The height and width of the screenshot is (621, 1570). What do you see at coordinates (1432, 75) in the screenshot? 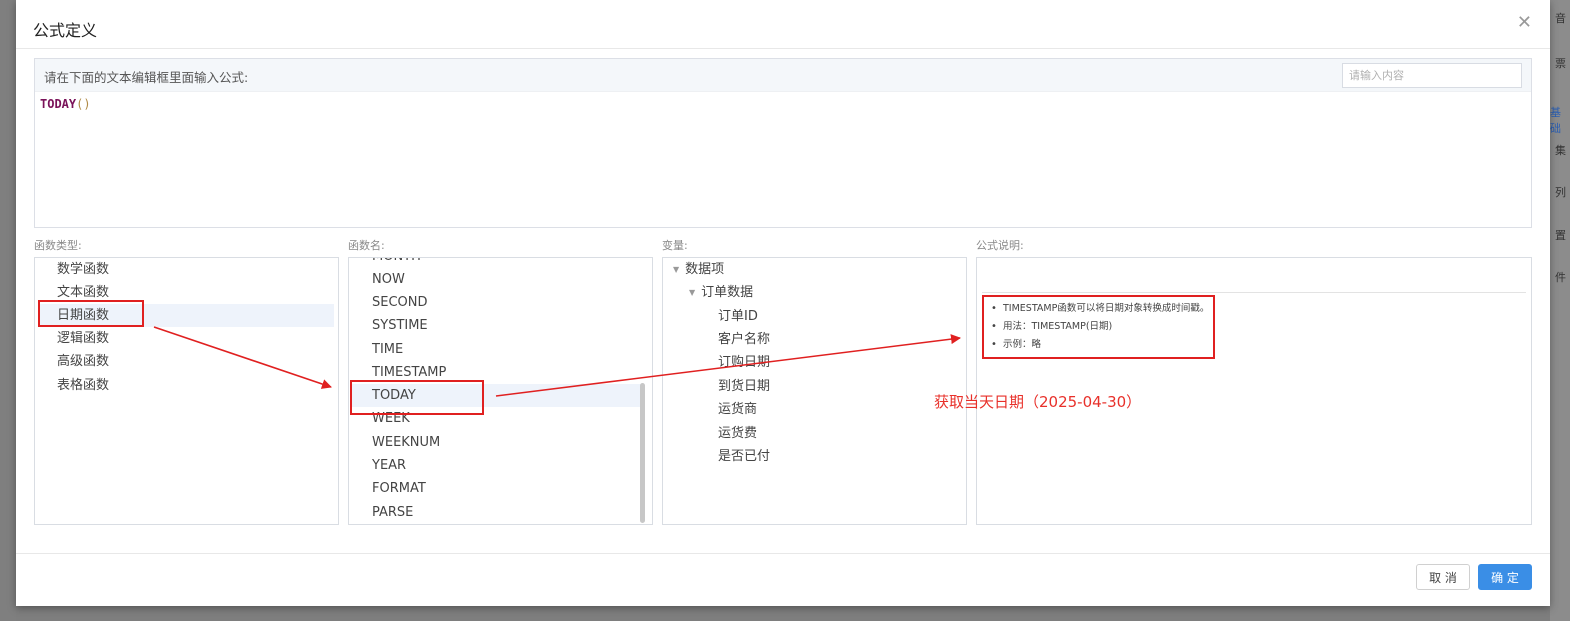
I see `search-input` at bounding box center [1432, 75].